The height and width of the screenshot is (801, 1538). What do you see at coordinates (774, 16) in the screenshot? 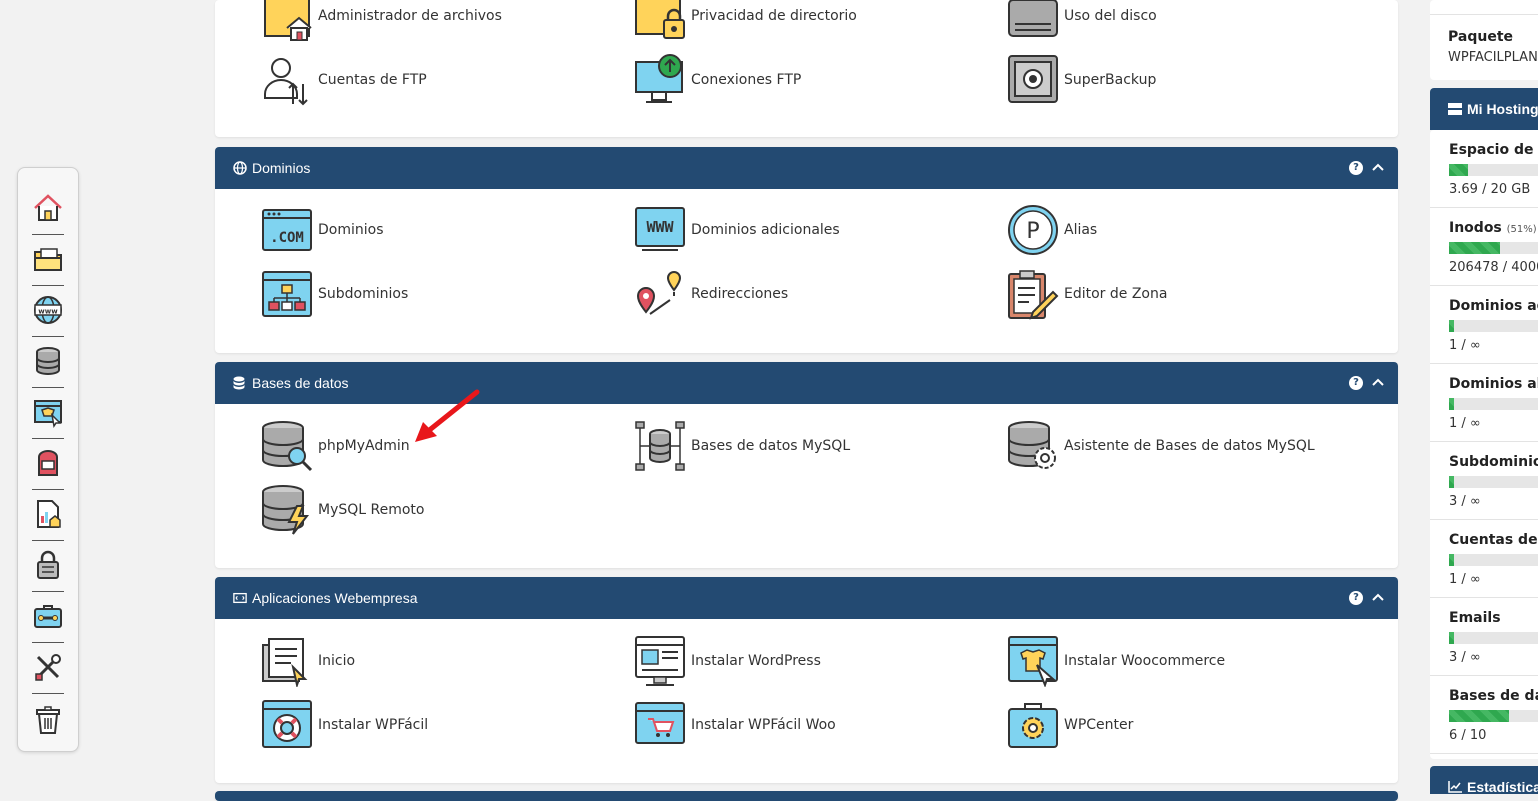
I see `directory-privacy-label: Privacidad de directorio` at bounding box center [774, 16].